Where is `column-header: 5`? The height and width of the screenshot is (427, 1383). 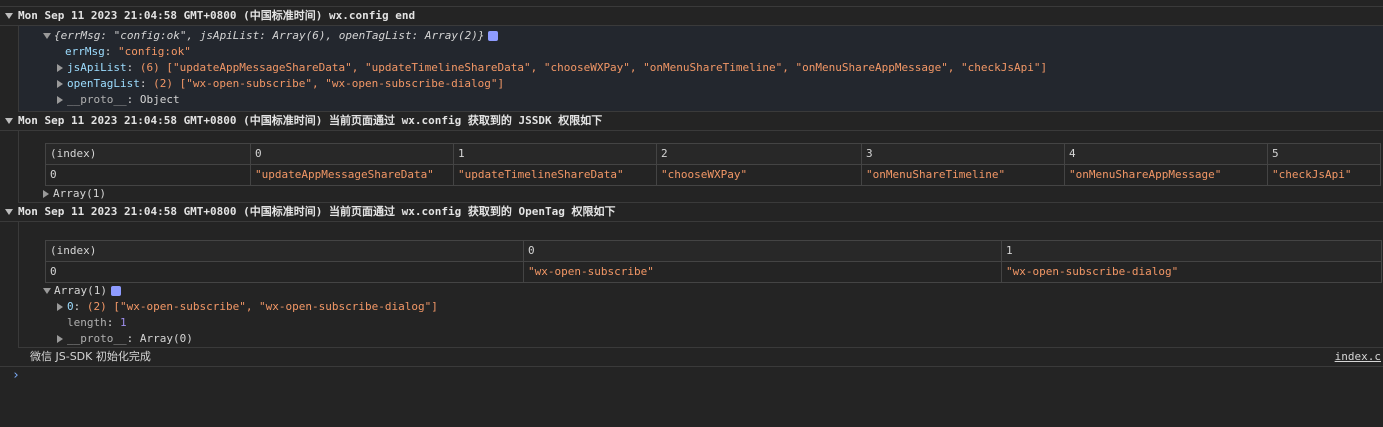 column-header: 5 is located at coordinates (1324, 154).